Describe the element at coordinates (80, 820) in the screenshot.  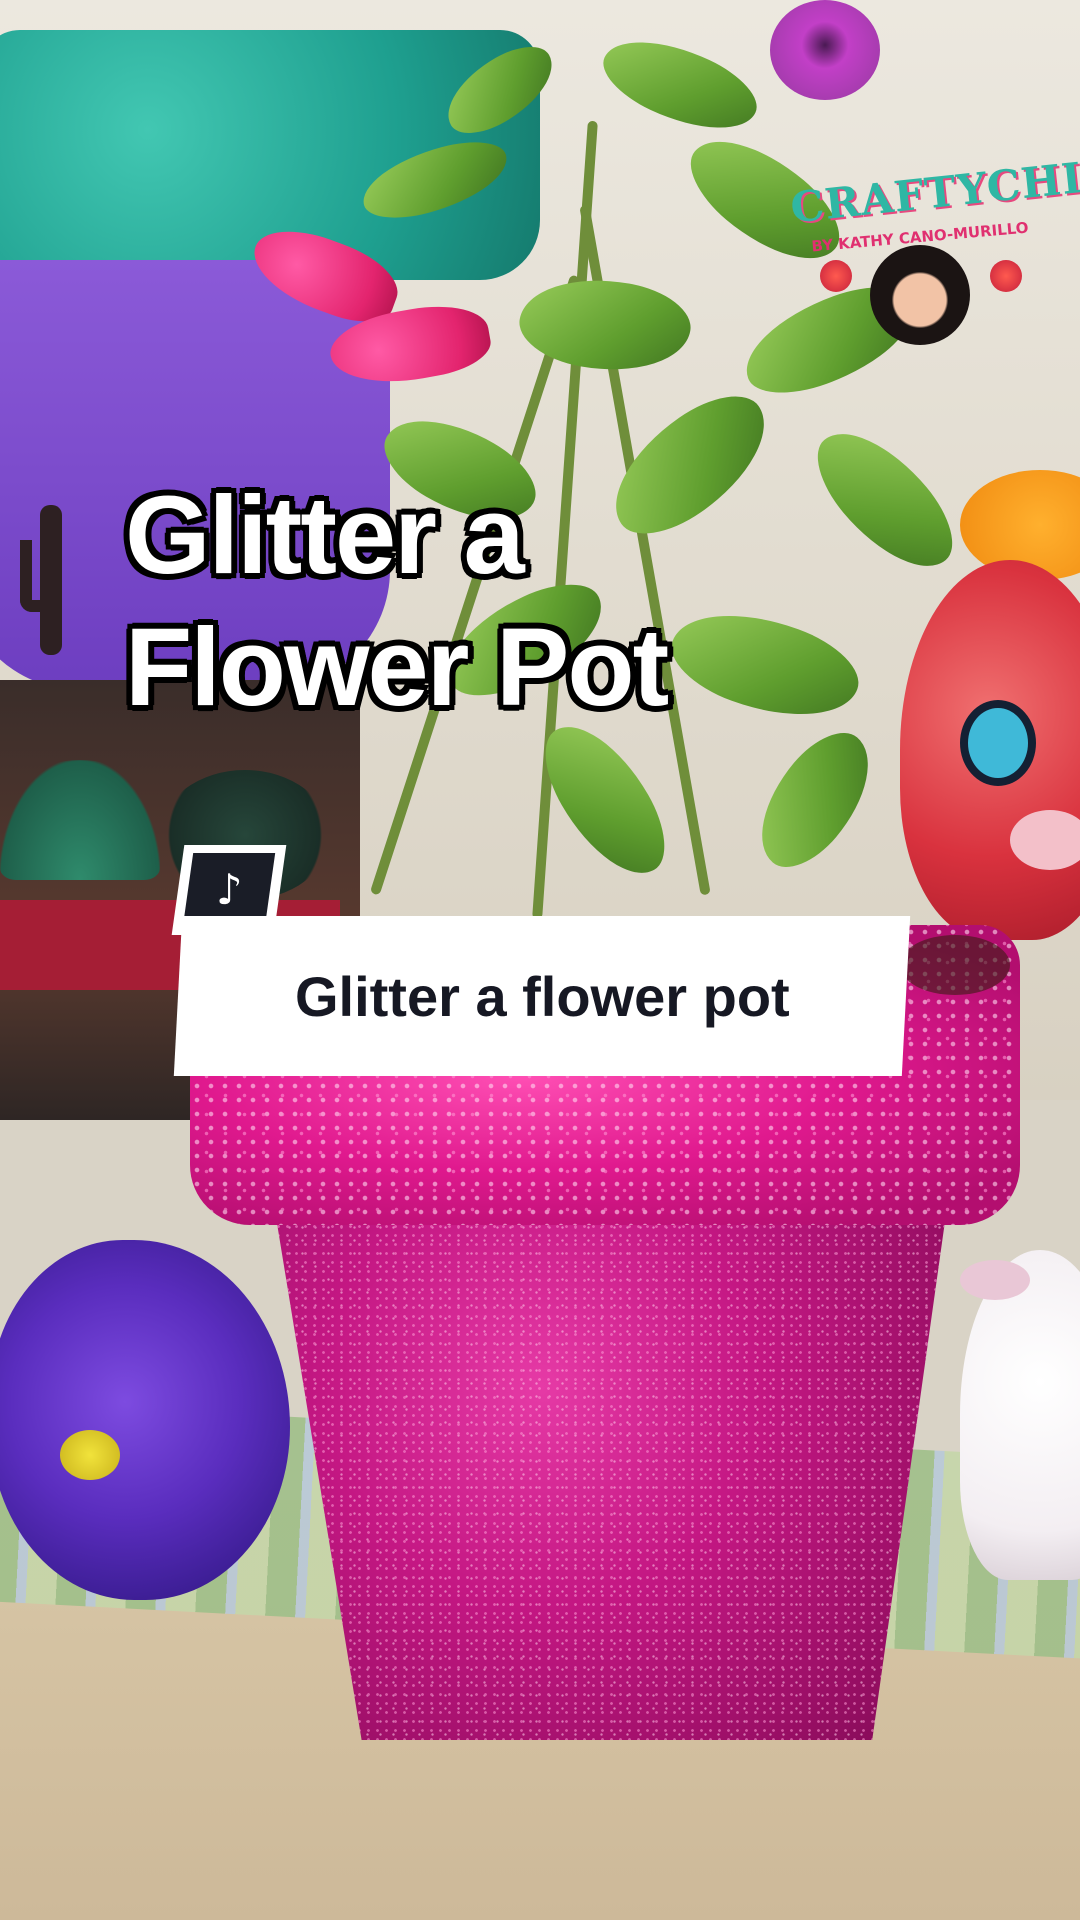
I see `succulent-plant` at that location.